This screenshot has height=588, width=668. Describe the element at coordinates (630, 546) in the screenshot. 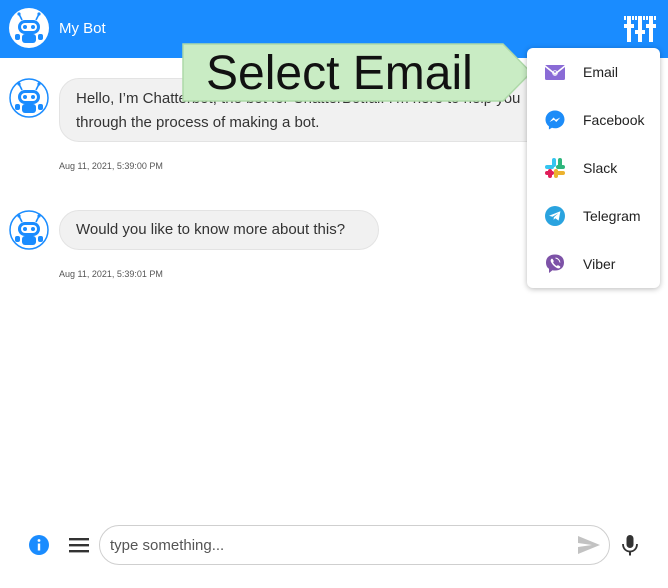

I see `microphone-icon` at that location.